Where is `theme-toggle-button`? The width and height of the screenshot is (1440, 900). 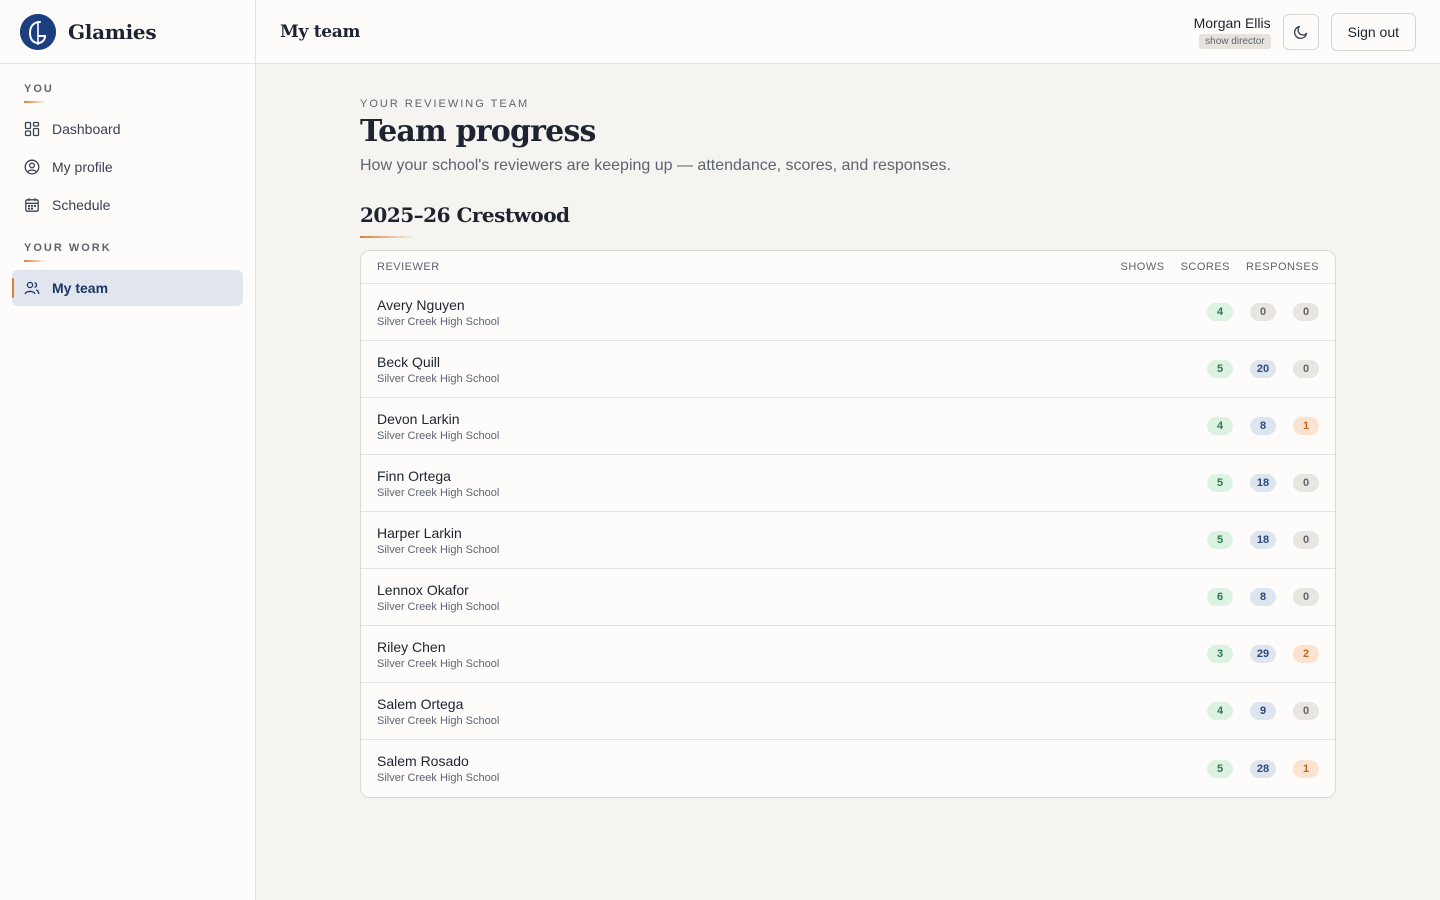
theme-toggle-button is located at coordinates (1300, 31).